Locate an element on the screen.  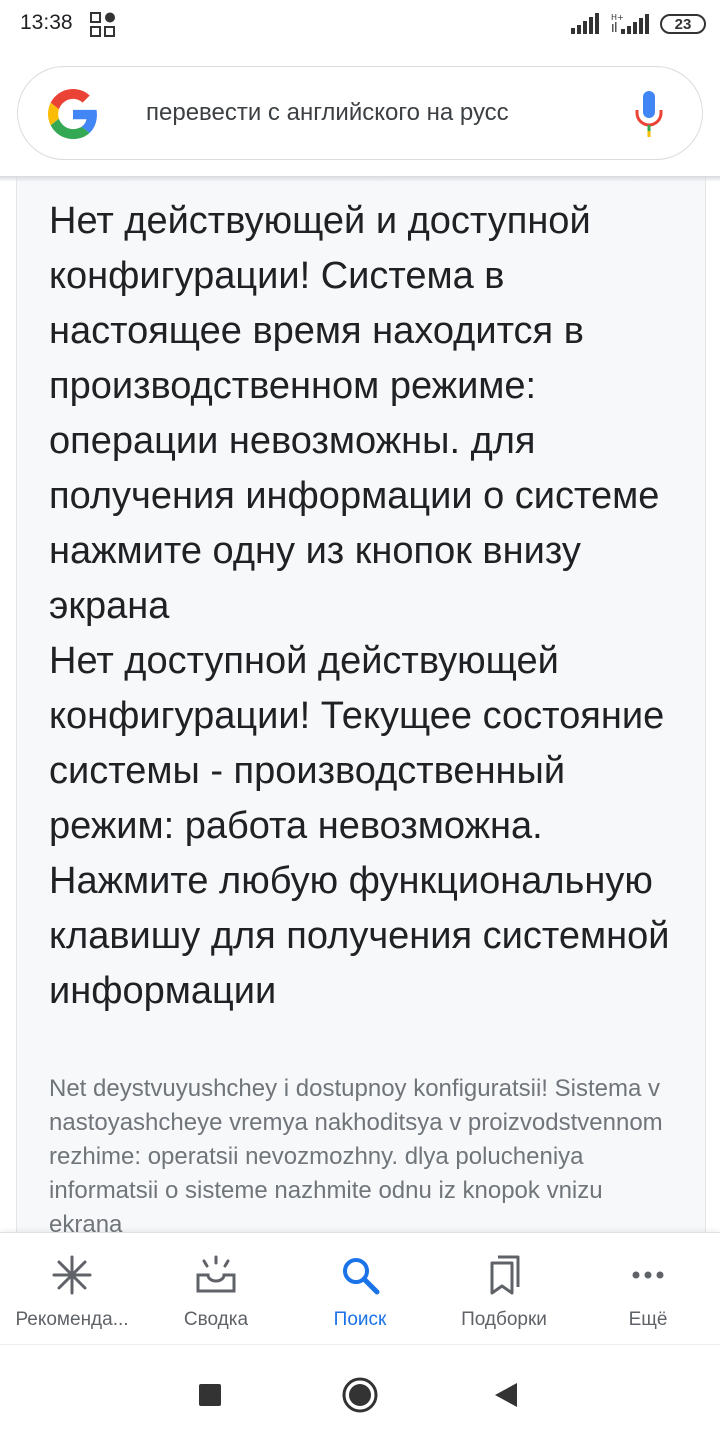
search-bar: перевести с английского на русс is located at coordinates (360, 113).